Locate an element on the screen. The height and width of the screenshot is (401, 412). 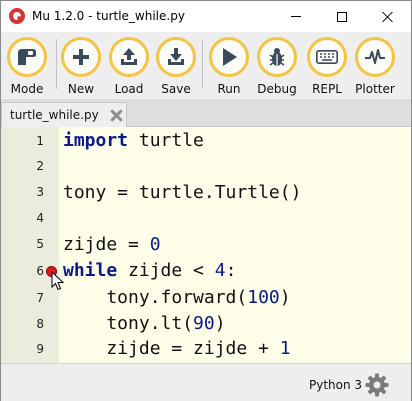
upload-icon is located at coordinates (129, 57).